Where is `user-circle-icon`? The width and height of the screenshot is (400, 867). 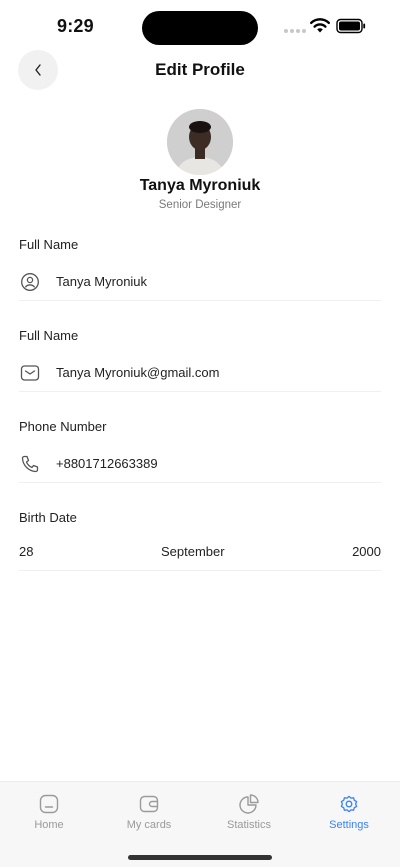 user-circle-icon is located at coordinates (30, 282).